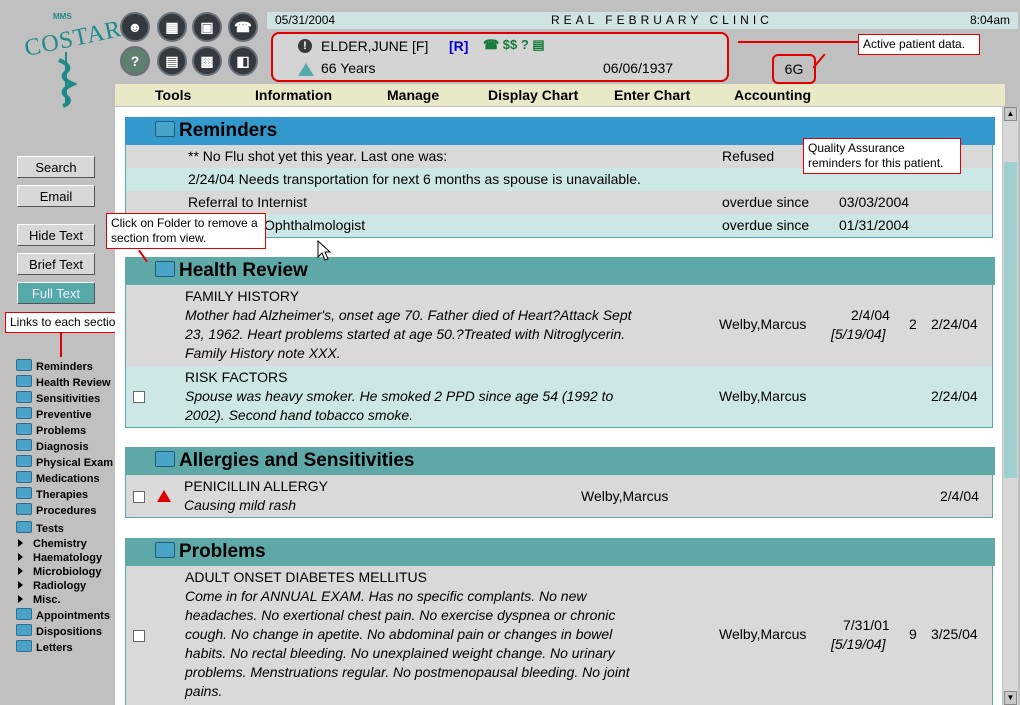 Image resolution: width=1020 pixels, height=705 pixels. I want to click on save-disk-icon: ▣, so click(207, 27).